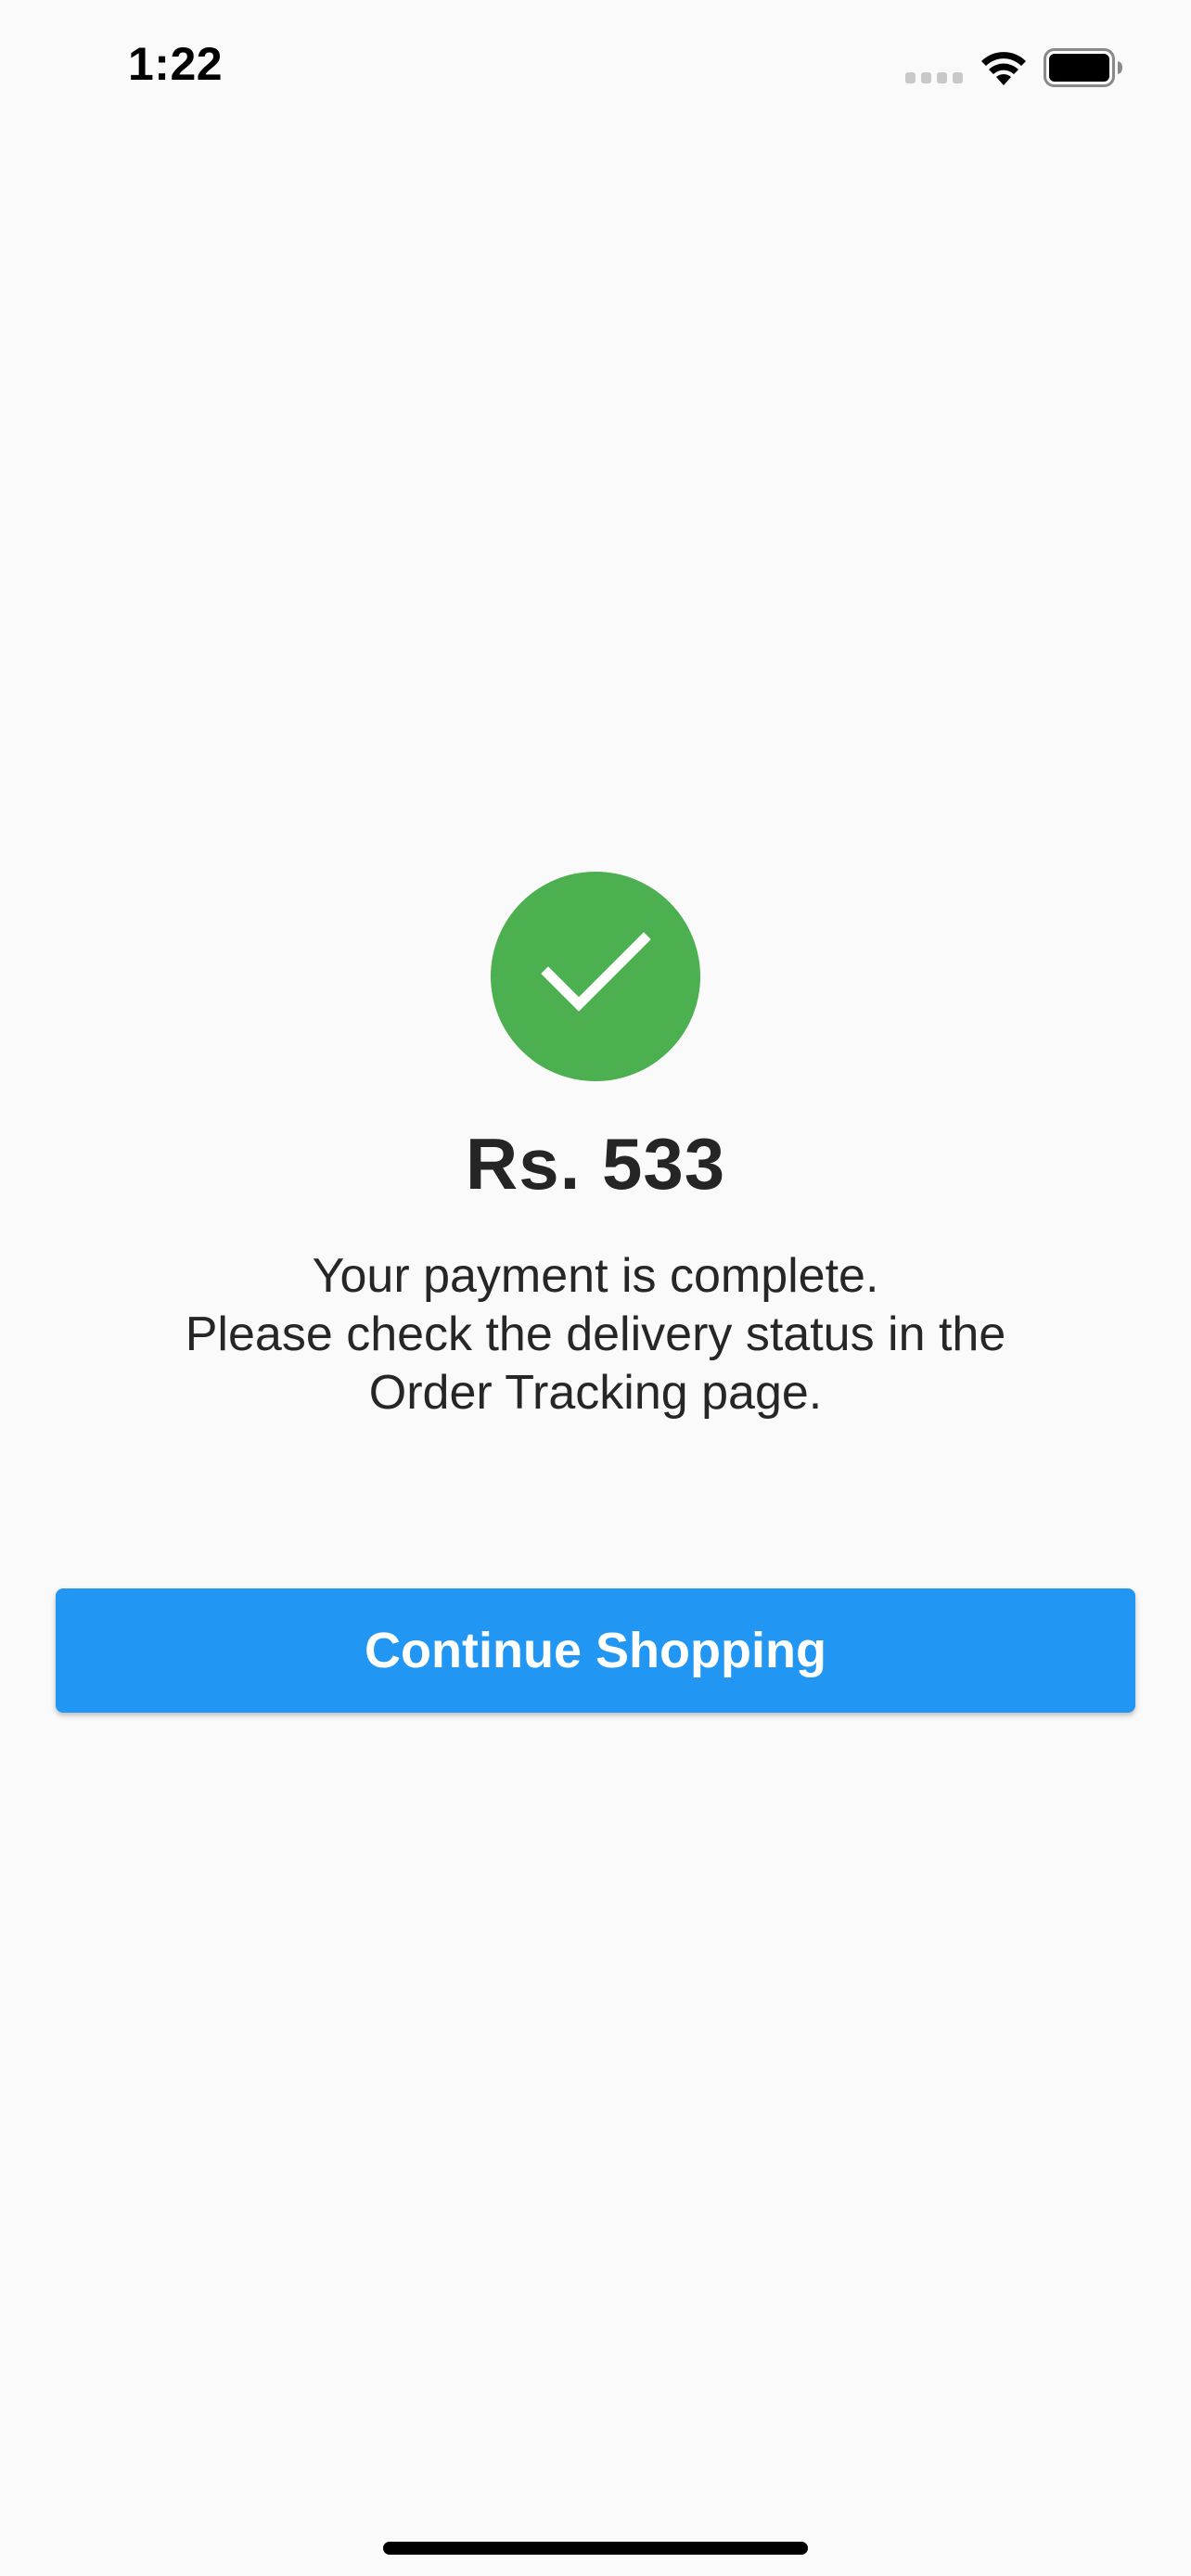 The width and height of the screenshot is (1191, 2576). I want to click on payment-message-line: Order Tracking page., so click(595, 1393).